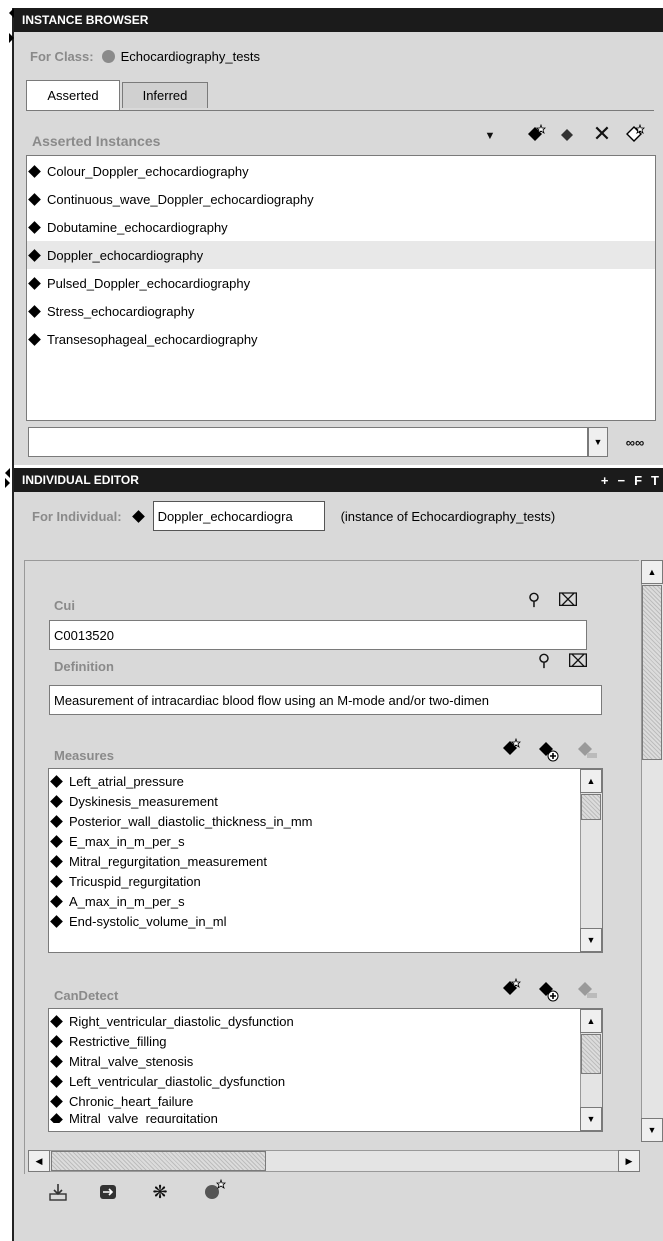 This screenshot has height=1241, width=663. I want to click on list-item: Restrictive_filling, so click(325, 1041).